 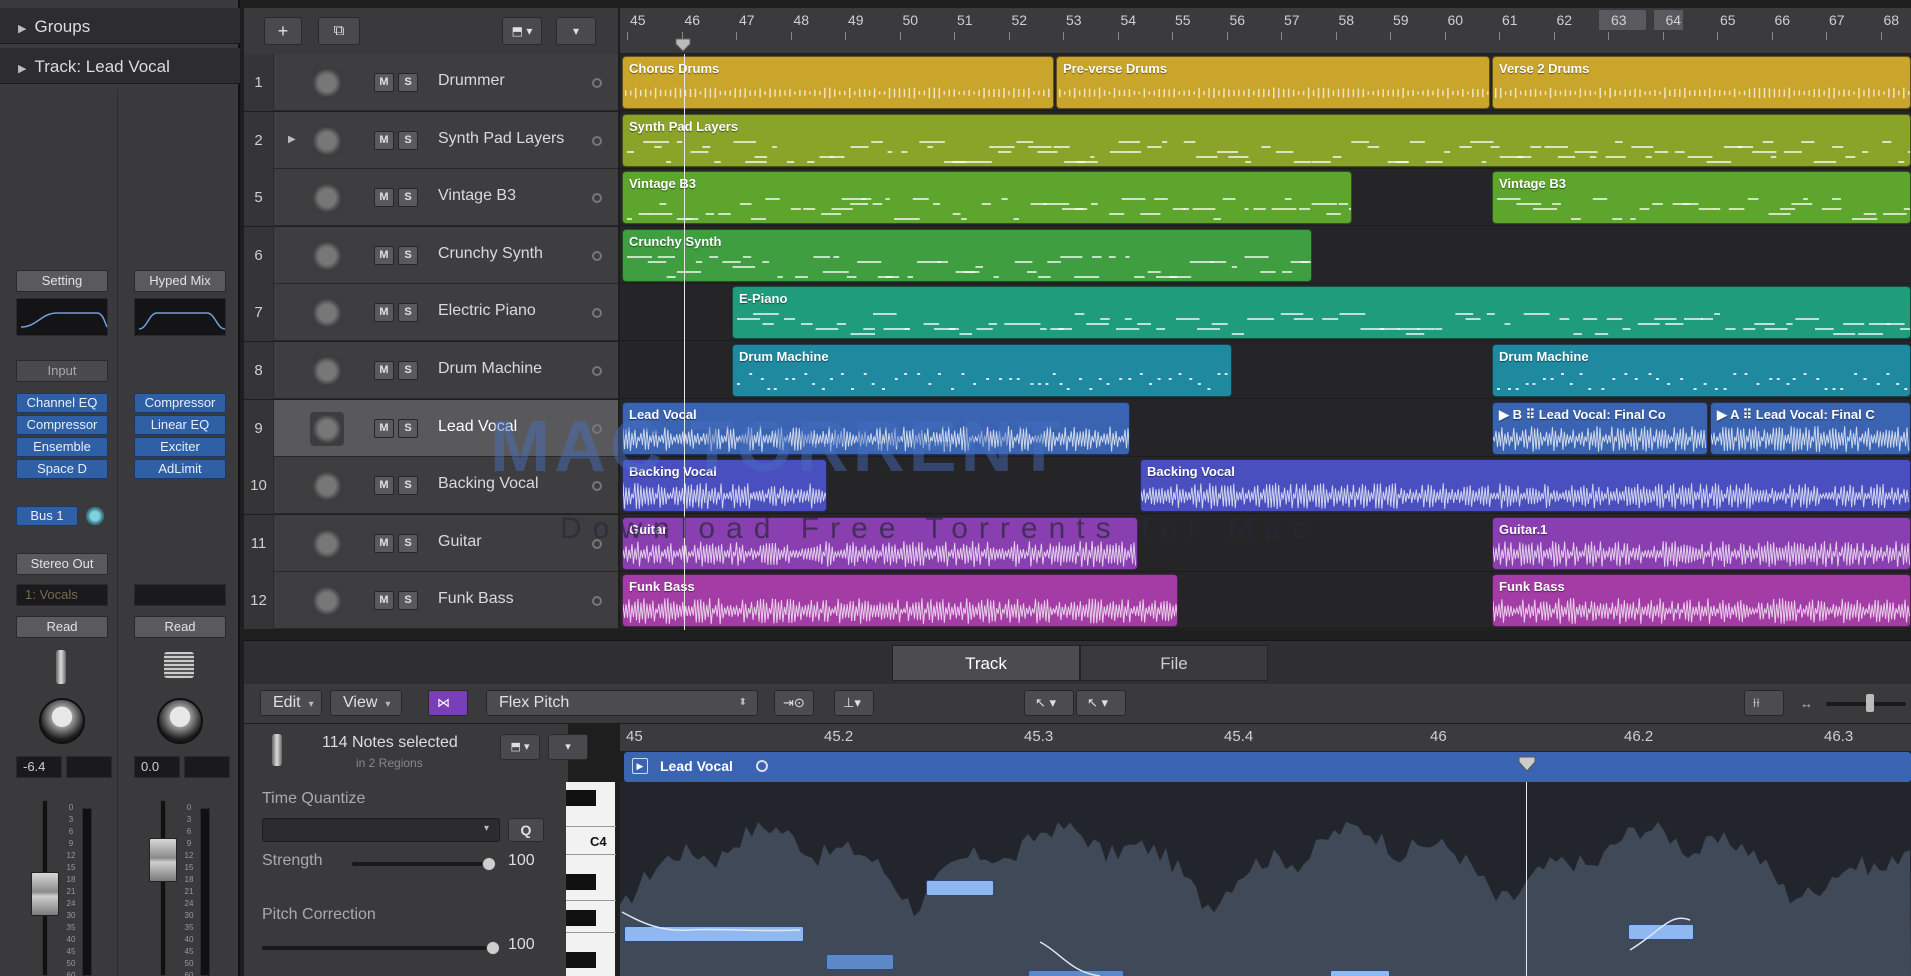 I want to click on track-lane: Crunchy Synth, so click(x=1265, y=255).